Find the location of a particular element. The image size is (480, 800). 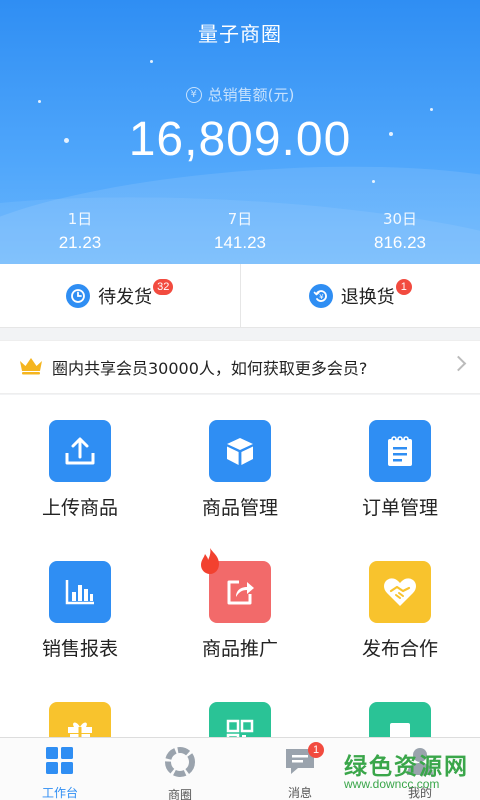

cooperate-label: 发布合作 is located at coordinates (399, 649).